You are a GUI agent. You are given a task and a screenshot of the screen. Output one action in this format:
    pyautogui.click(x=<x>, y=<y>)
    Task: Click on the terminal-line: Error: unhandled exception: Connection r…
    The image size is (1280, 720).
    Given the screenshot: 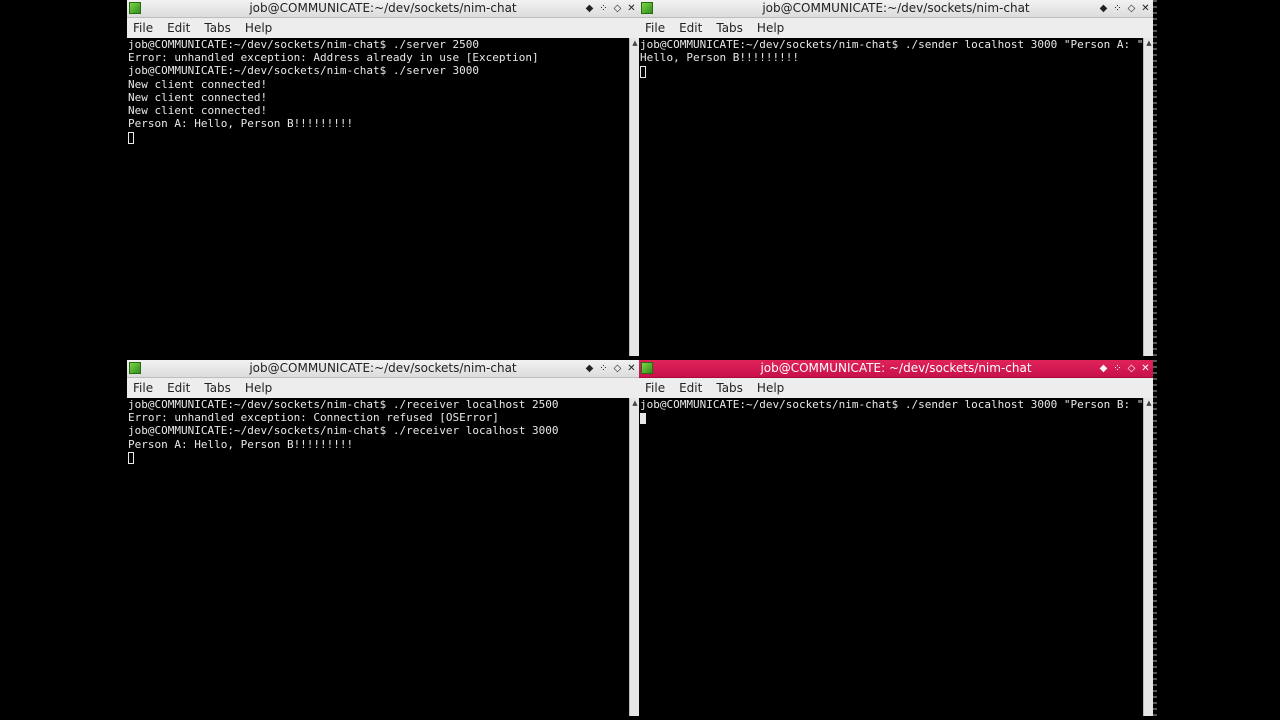 What is the action you would take?
    pyautogui.click(x=313, y=418)
    